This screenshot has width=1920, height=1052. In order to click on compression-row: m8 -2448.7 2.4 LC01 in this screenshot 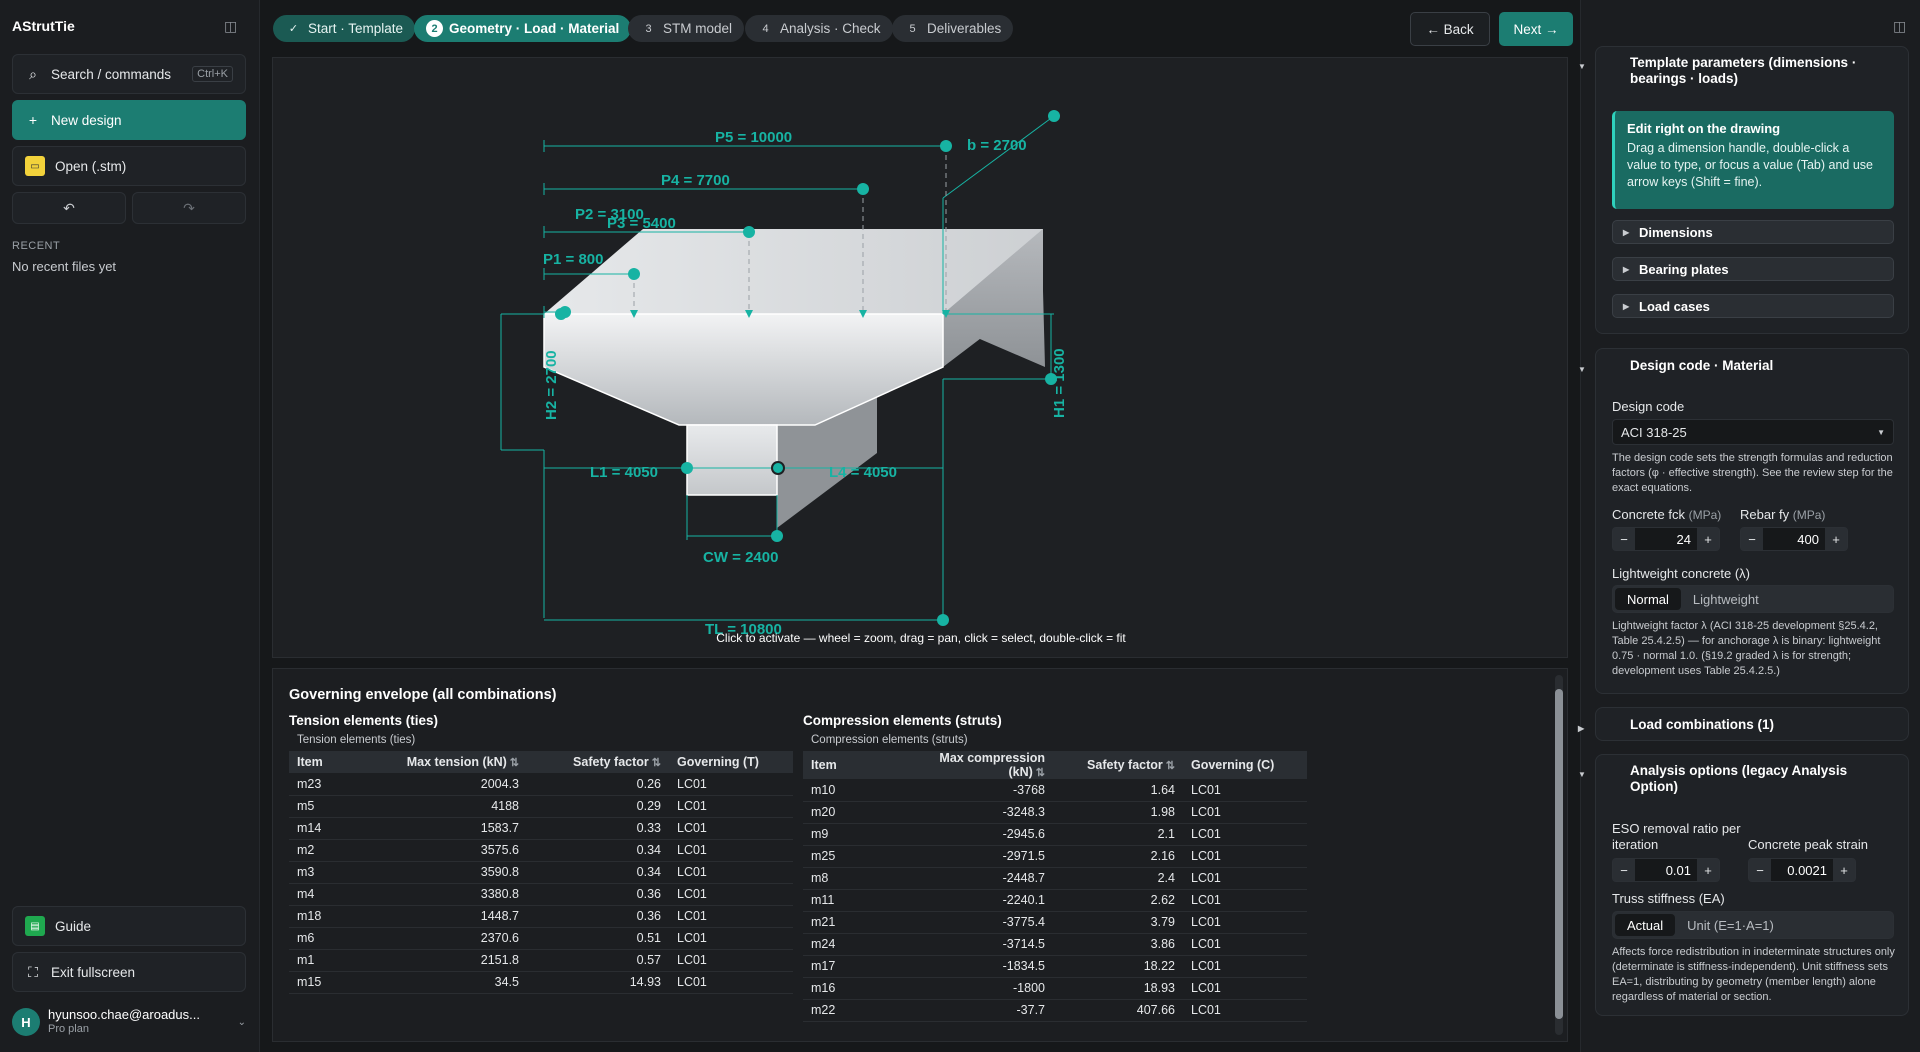, I will do `click(1055, 878)`.